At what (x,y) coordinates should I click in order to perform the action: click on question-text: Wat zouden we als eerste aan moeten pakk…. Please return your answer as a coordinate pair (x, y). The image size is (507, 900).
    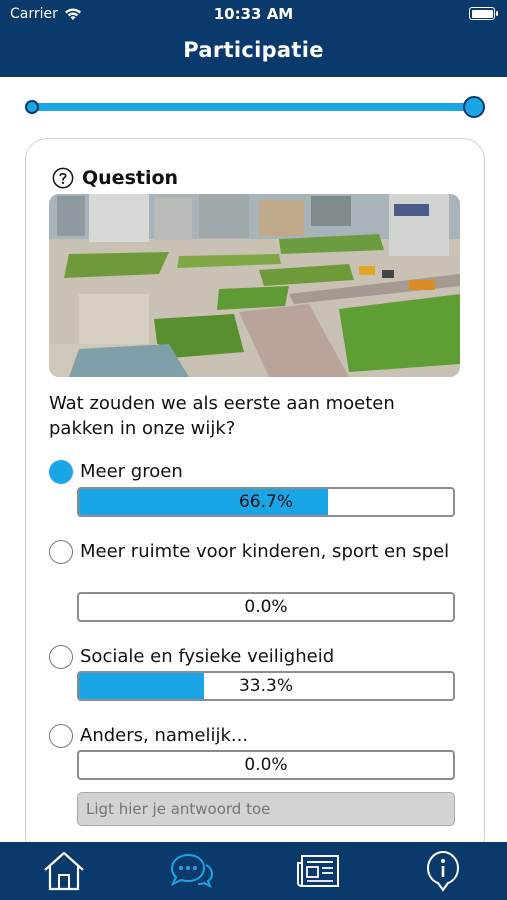
    Looking at the image, I should click on (222, 416).